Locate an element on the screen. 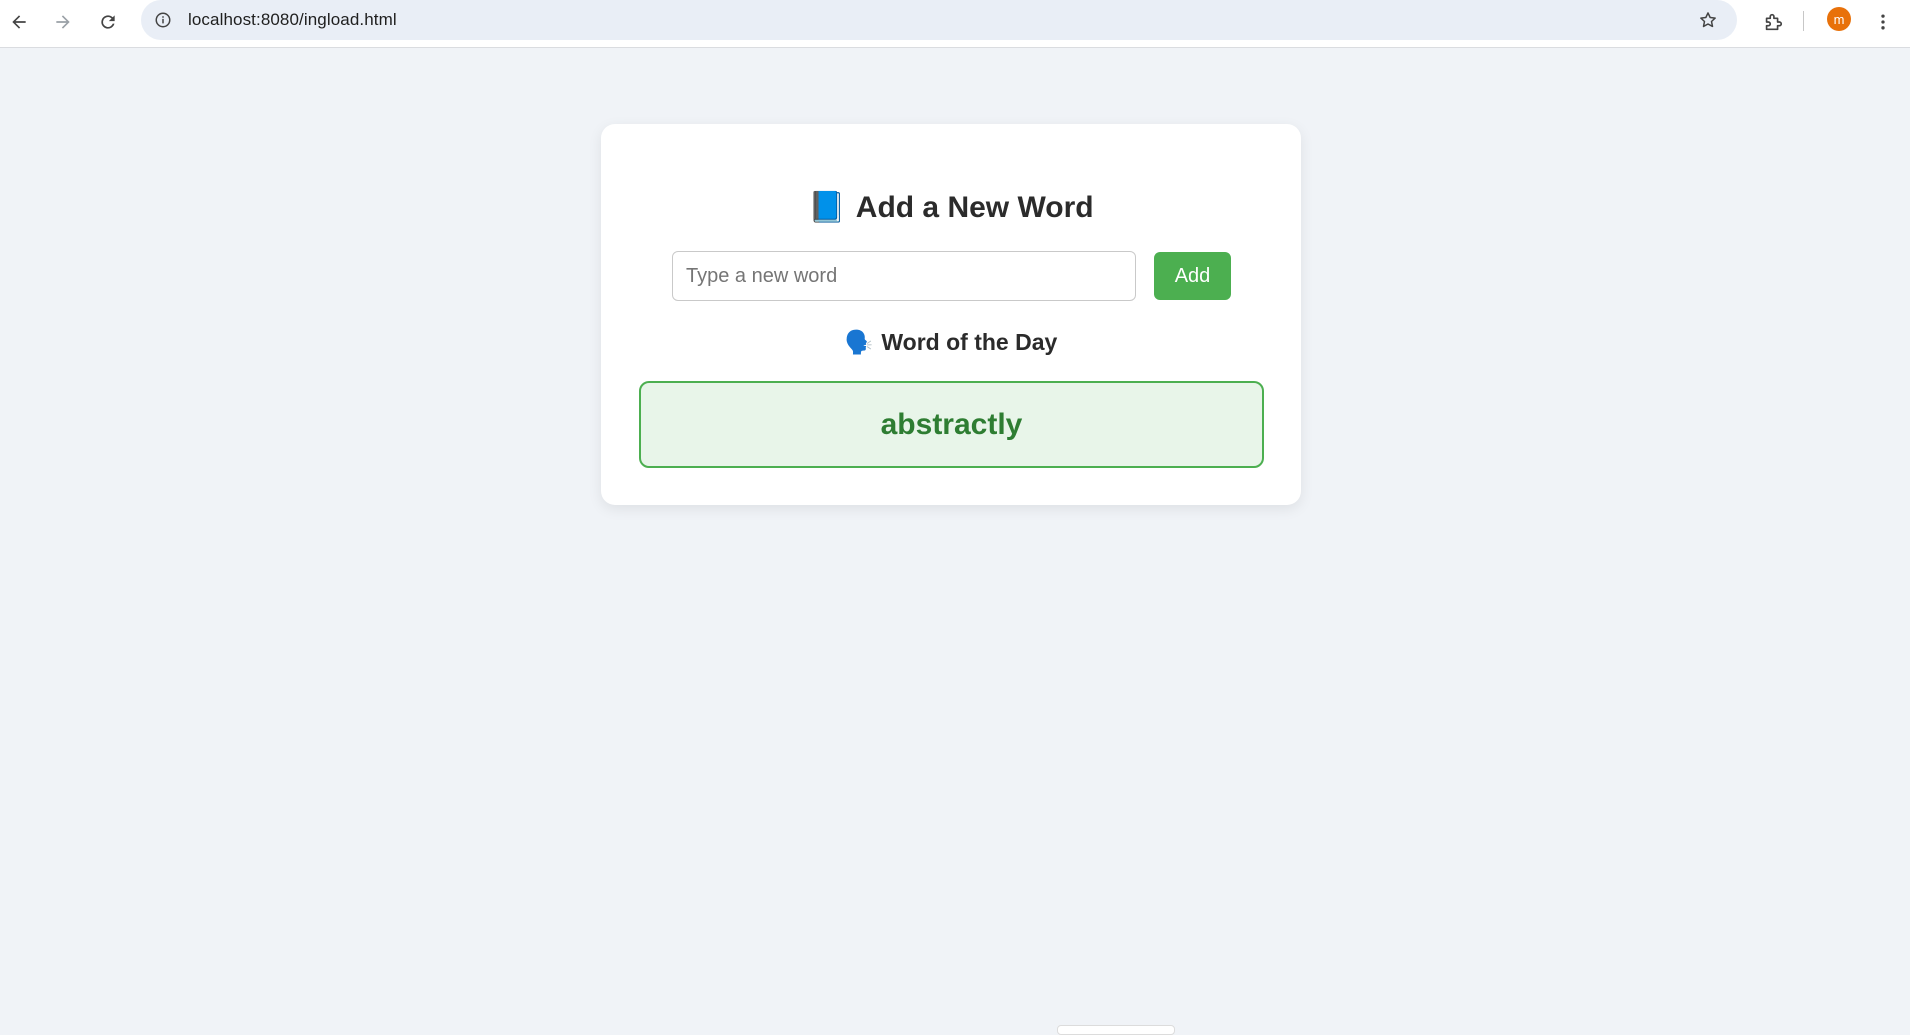 The height and width of the screenshot is (1035, 1910). address-bar: localhost:8080/ingload.html is located at coordinates (939, 20).